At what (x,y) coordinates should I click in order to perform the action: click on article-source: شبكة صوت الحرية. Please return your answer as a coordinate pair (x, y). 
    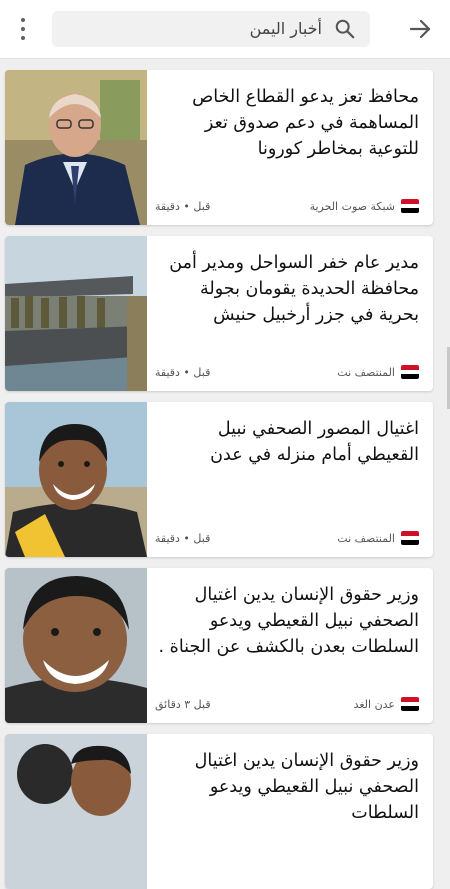
    Looking at the image, I should click on (364, 206).